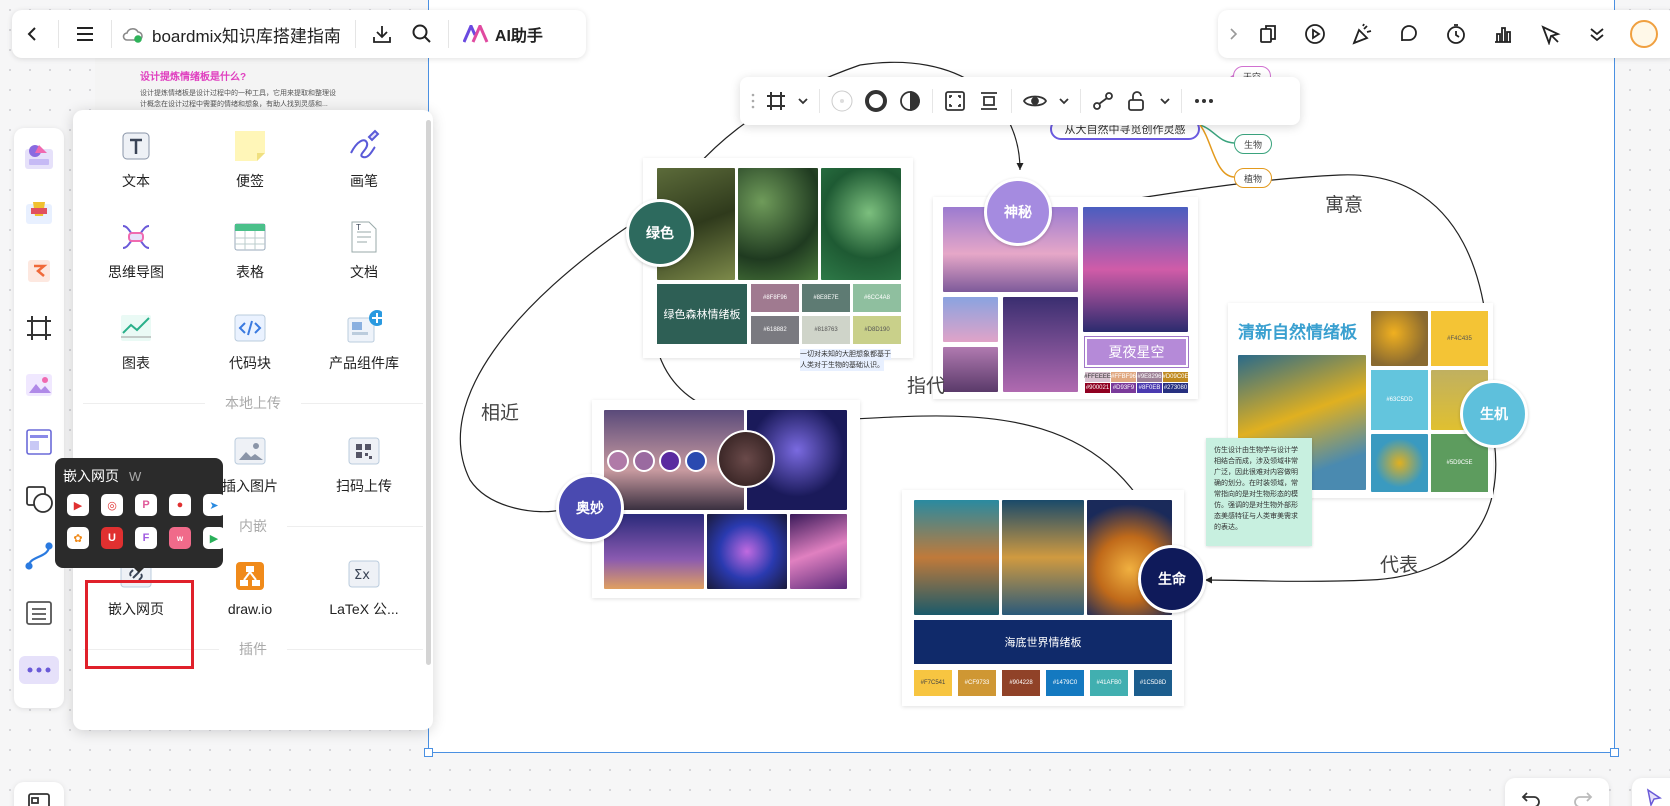 The height and width of the screenshot is (806, 1670). I want to click on frame-tool-icon, so click(39, 327).